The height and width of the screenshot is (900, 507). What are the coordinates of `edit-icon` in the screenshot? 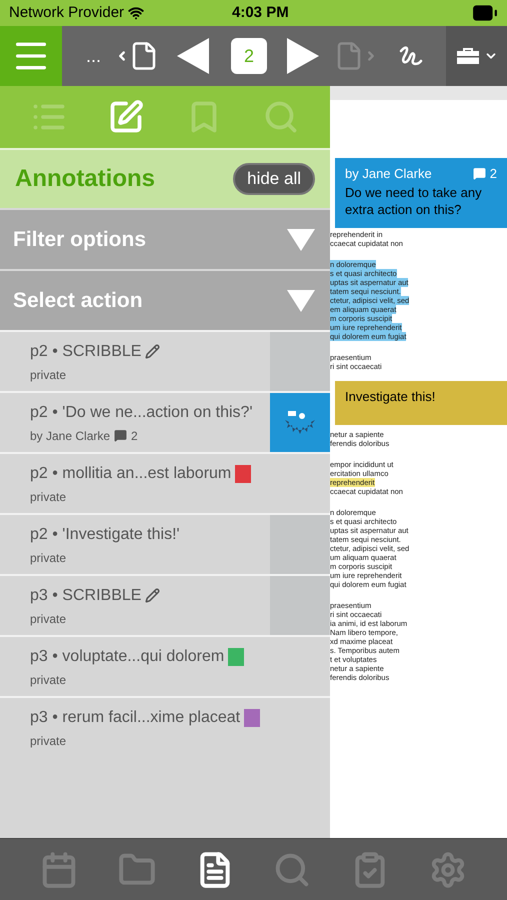 It's located at (126, 117).